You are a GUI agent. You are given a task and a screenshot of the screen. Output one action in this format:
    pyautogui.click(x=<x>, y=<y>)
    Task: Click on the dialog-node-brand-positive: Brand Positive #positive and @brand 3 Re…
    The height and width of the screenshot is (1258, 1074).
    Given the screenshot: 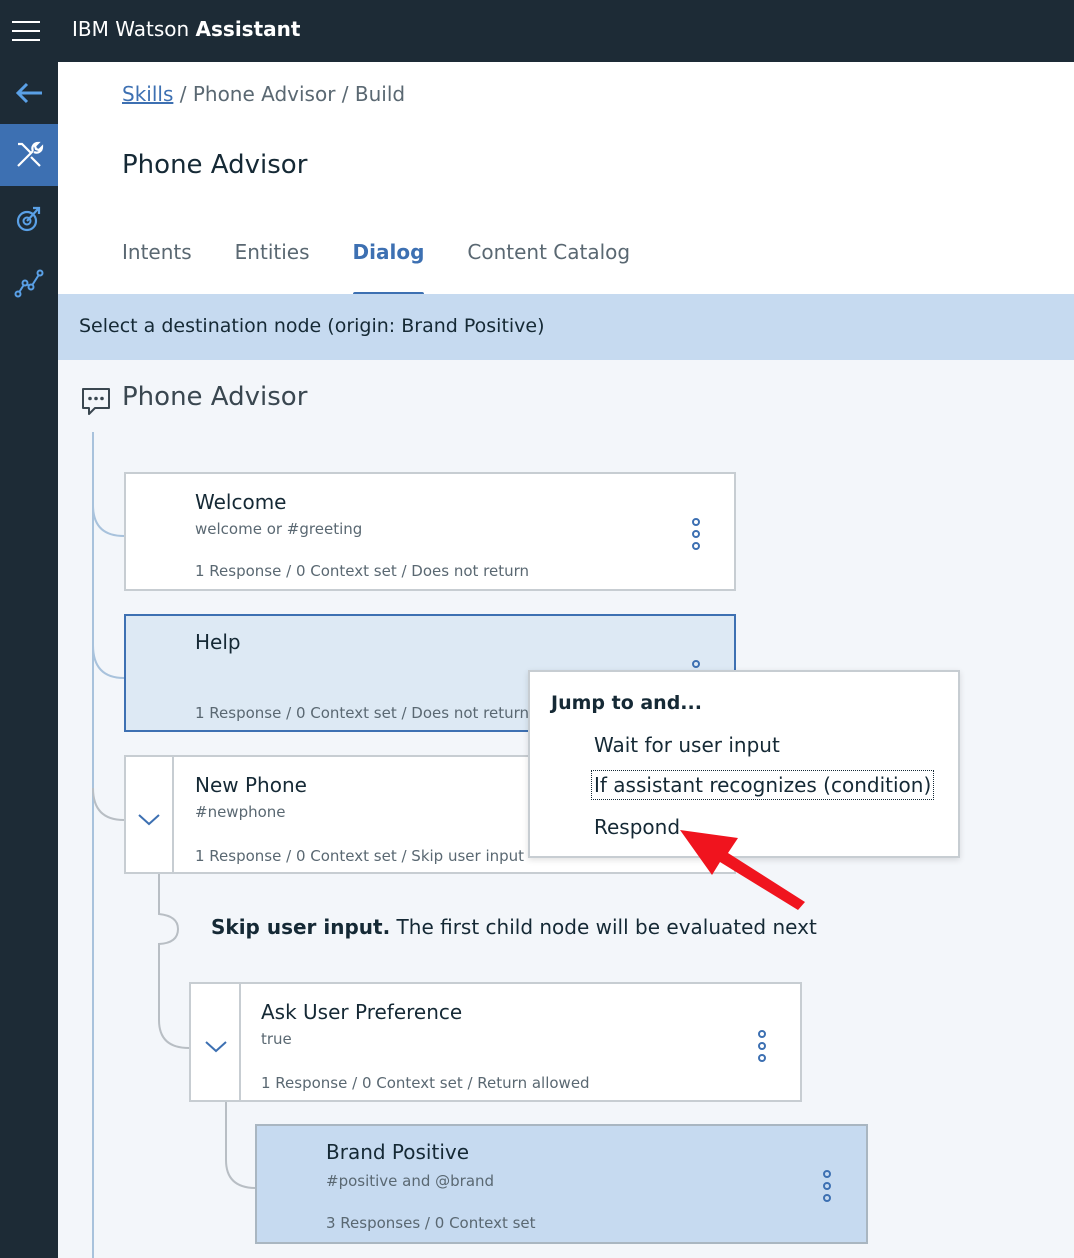 What is the action you would take?
    pyautogui.click(x=561, y=1184)
    